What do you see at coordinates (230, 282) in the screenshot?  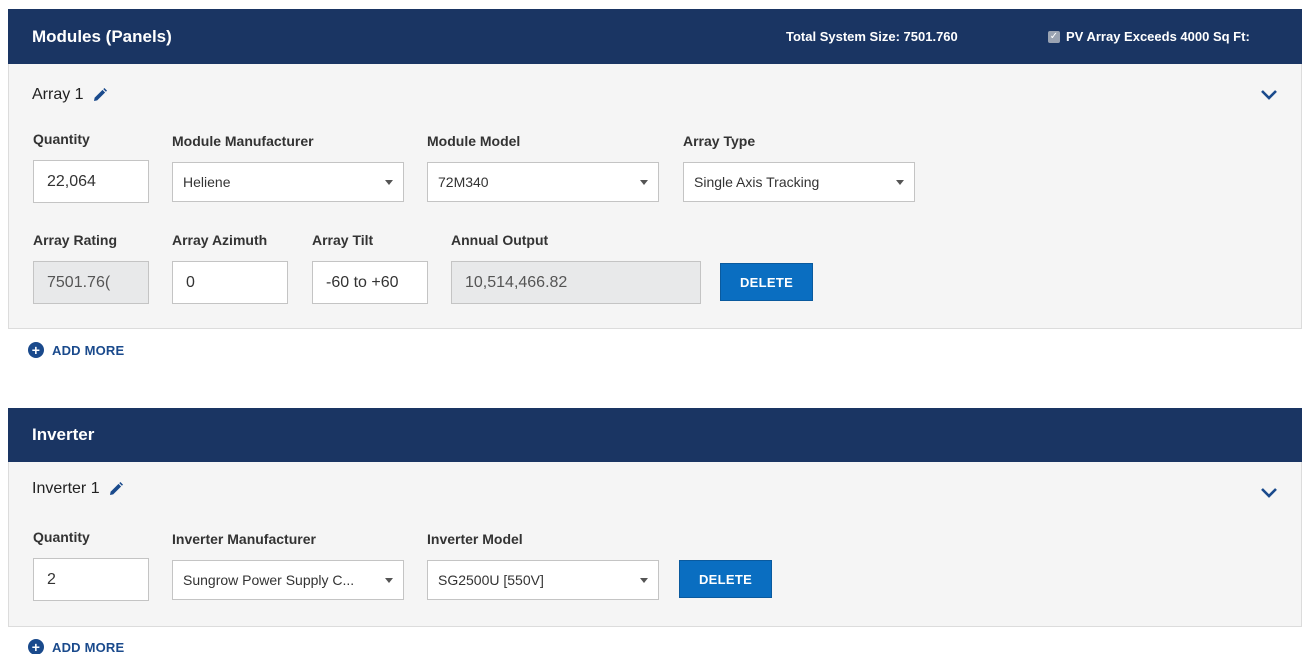 I see `array-azimuth-input: 0` at bounding box center [230, 282].